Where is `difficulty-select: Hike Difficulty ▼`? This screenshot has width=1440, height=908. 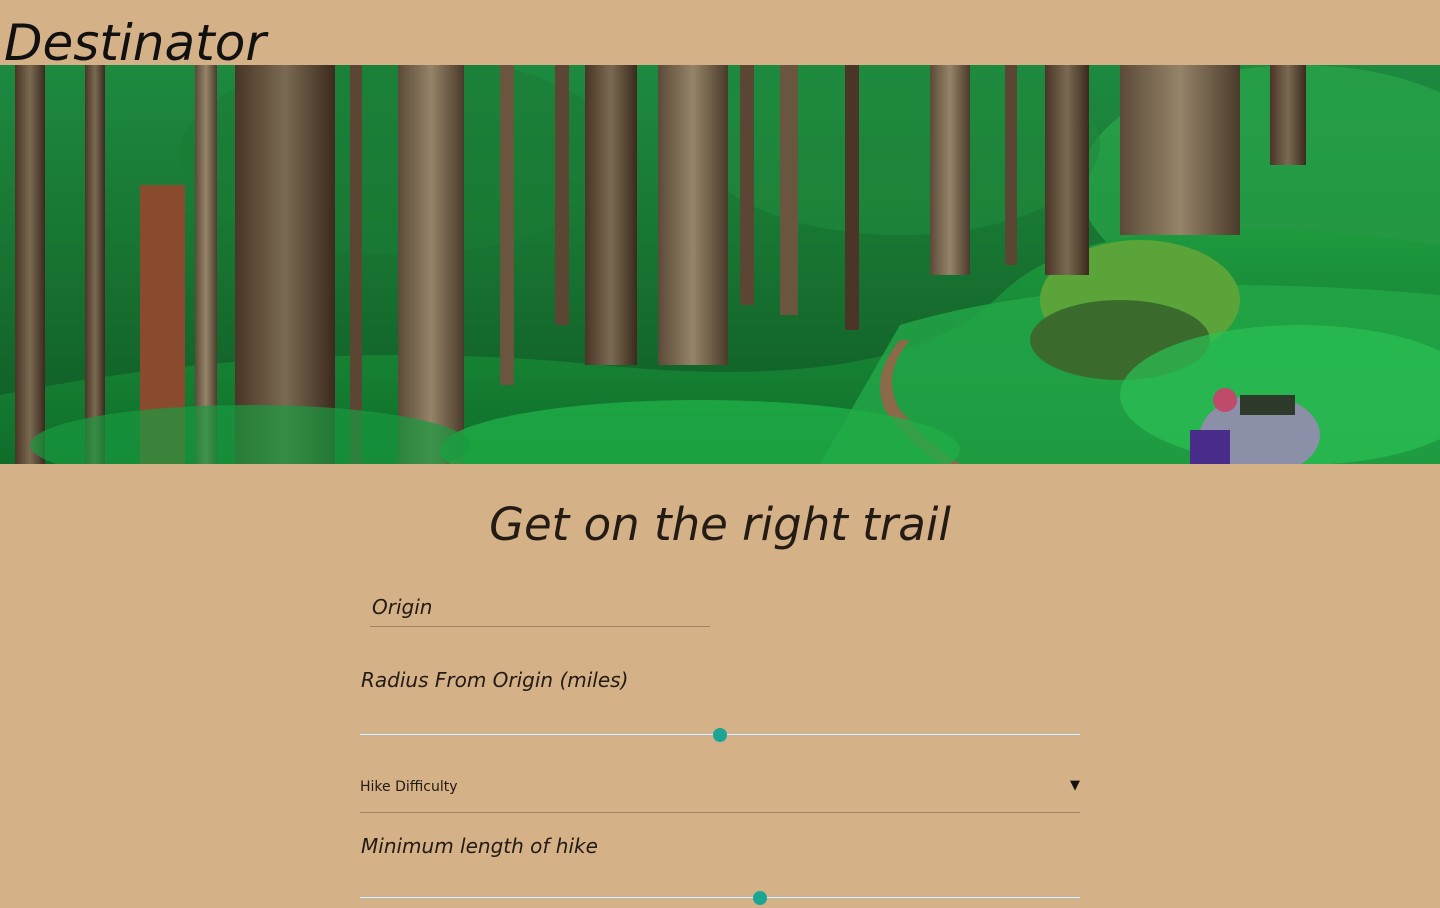 difficulty-select: Hike Difficulty ▼ is located at coordinates (720, 792).